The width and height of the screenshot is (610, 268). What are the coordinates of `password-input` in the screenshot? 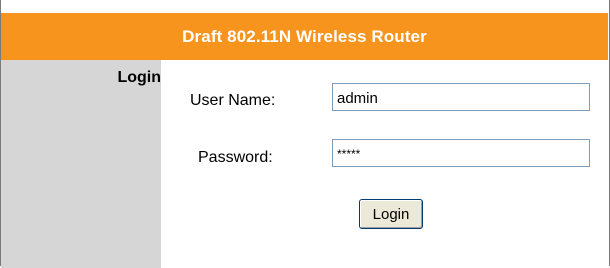 It's located at (461, 153).